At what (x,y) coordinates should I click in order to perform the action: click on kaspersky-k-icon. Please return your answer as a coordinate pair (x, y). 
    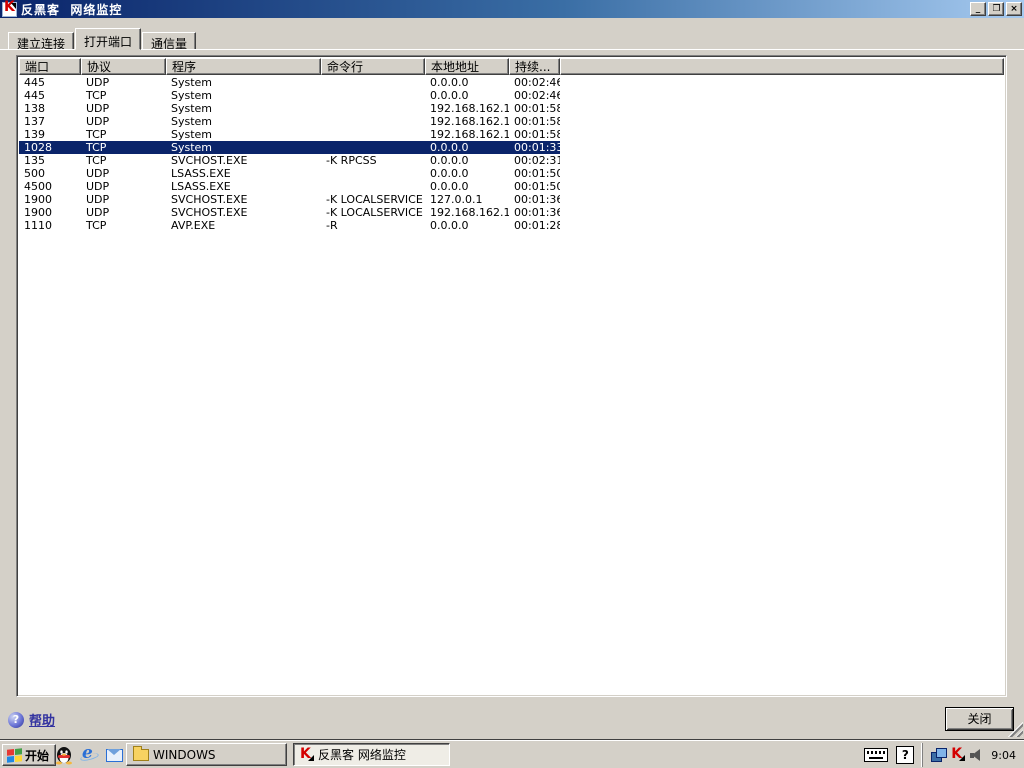
    Looking at the image, I should click on (958, 754).